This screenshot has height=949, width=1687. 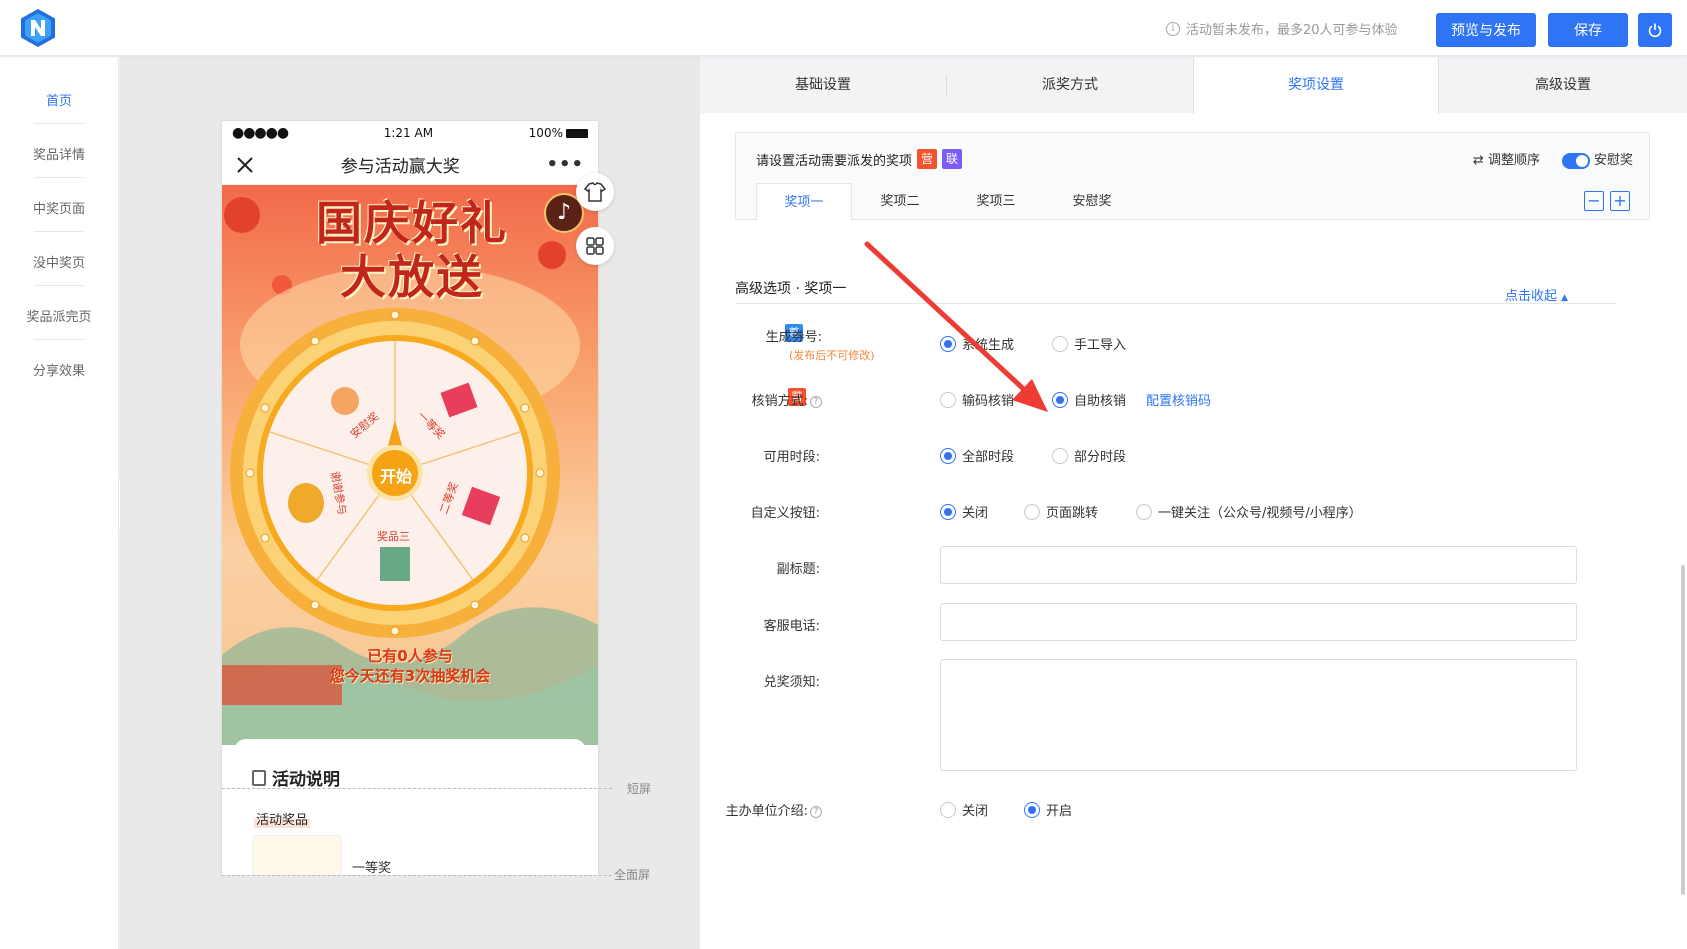 I want to click on preview-bottom-mask, so click(x=410, y=912).